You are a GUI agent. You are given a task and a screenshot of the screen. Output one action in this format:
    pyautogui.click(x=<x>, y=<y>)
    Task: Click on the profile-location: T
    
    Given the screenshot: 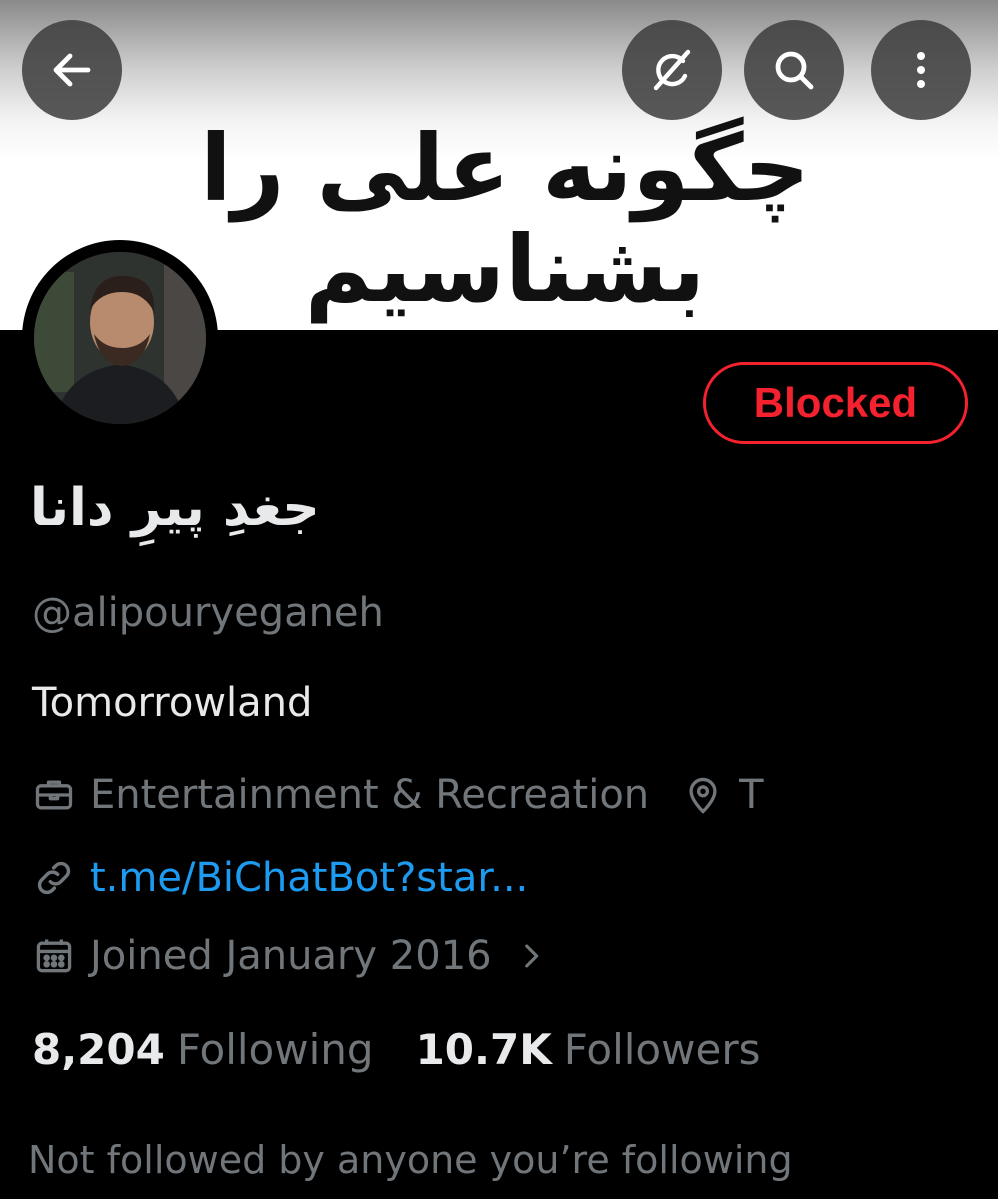 What is the action you would take?
    pyautogui.click(x=722, y=795)
    